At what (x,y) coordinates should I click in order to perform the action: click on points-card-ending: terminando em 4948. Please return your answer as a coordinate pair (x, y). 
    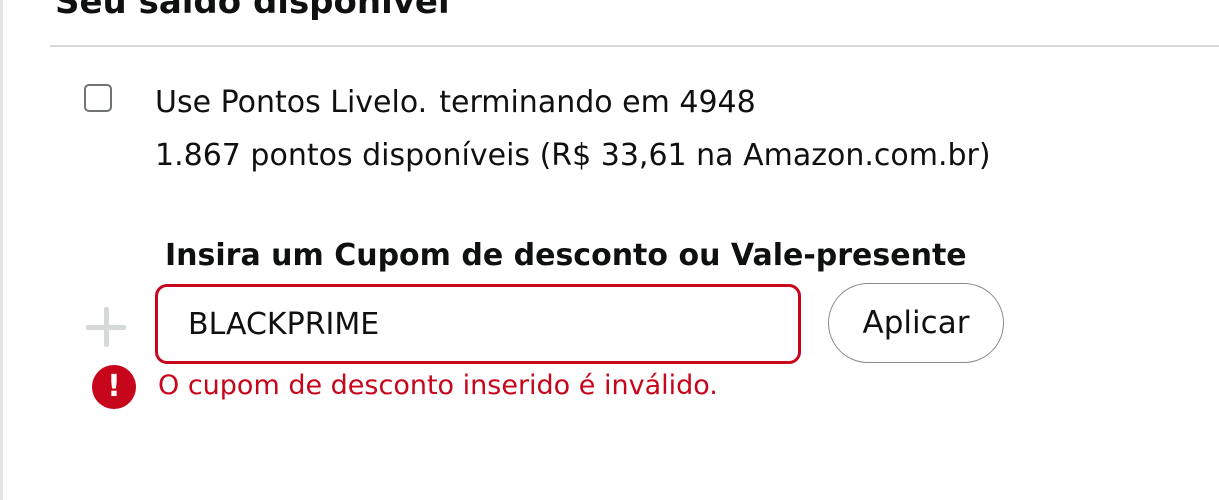
    Looking at the image, I should click on (597, 102).